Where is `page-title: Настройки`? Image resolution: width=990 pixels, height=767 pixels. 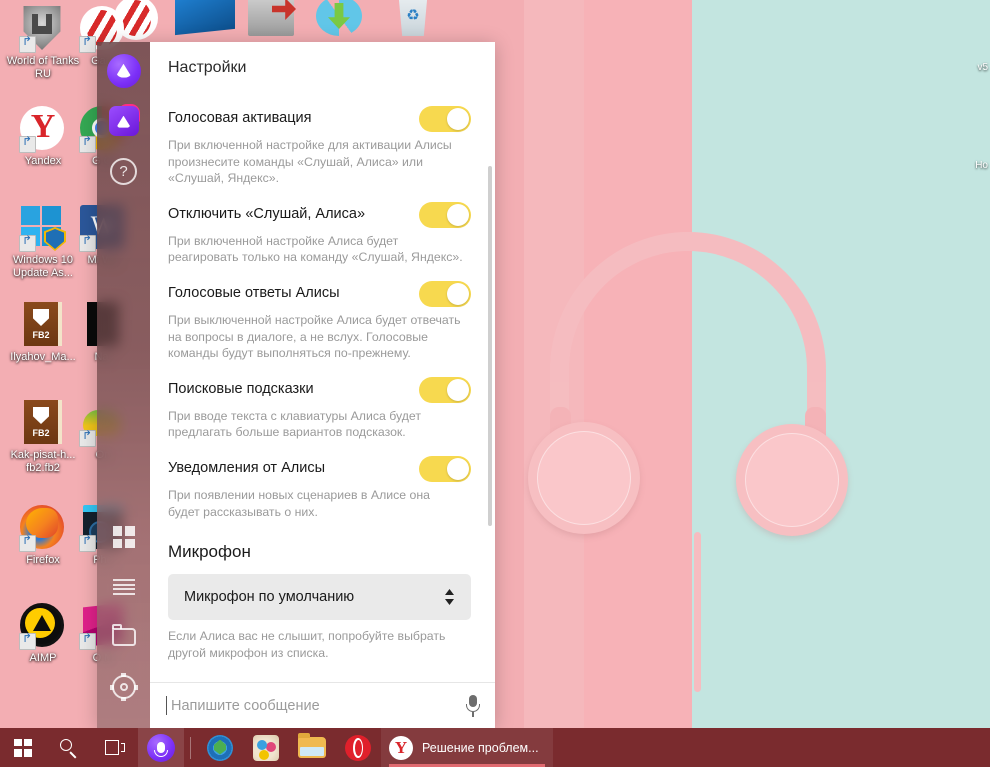
page-title: Настройки is located at coordinates (207, 67).